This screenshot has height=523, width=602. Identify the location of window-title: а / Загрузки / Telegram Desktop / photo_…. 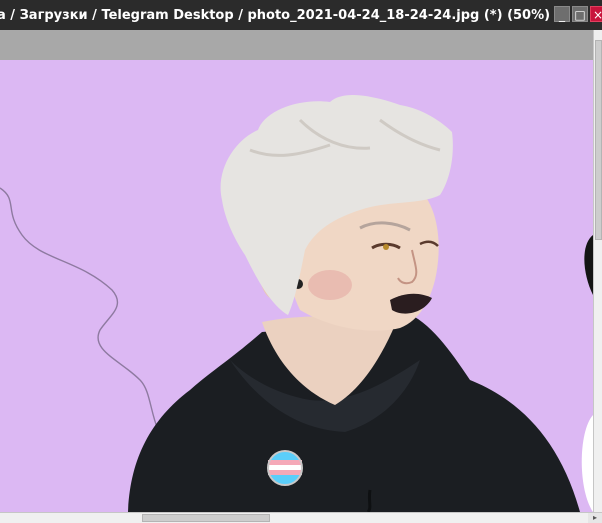
(275, 15).